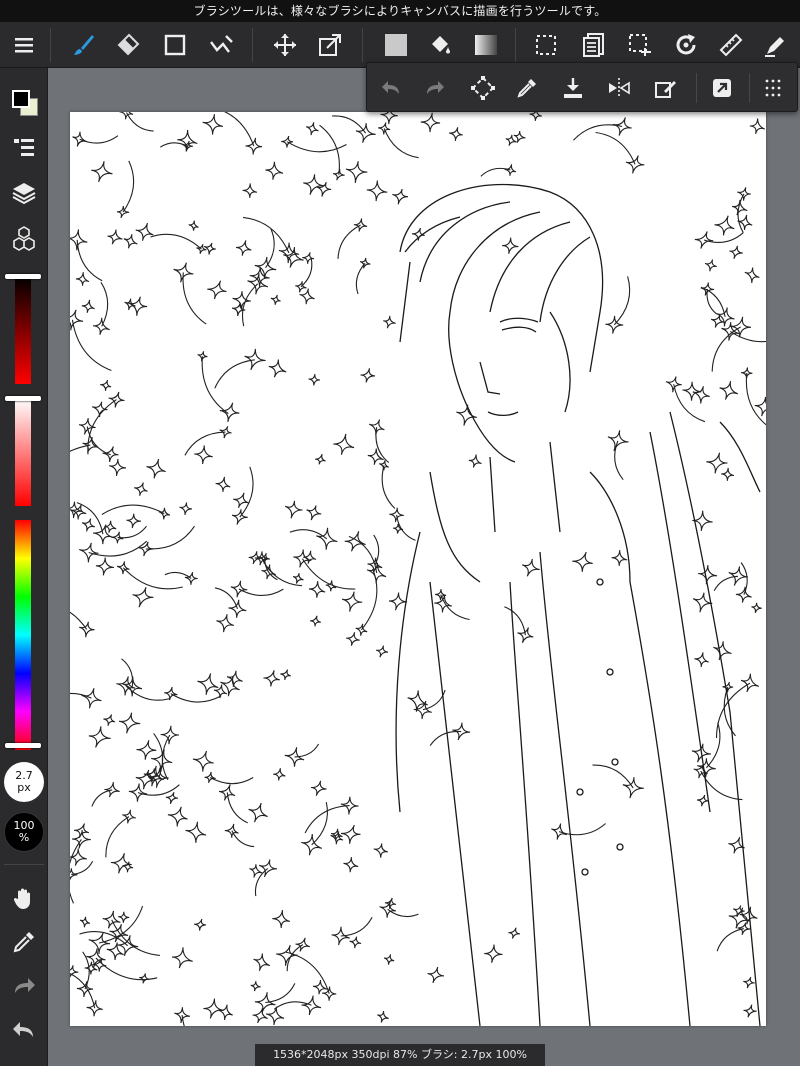 The height and width of the screenshot is (1066, 800). I want to click on eraser-icon, so click(128, 45).